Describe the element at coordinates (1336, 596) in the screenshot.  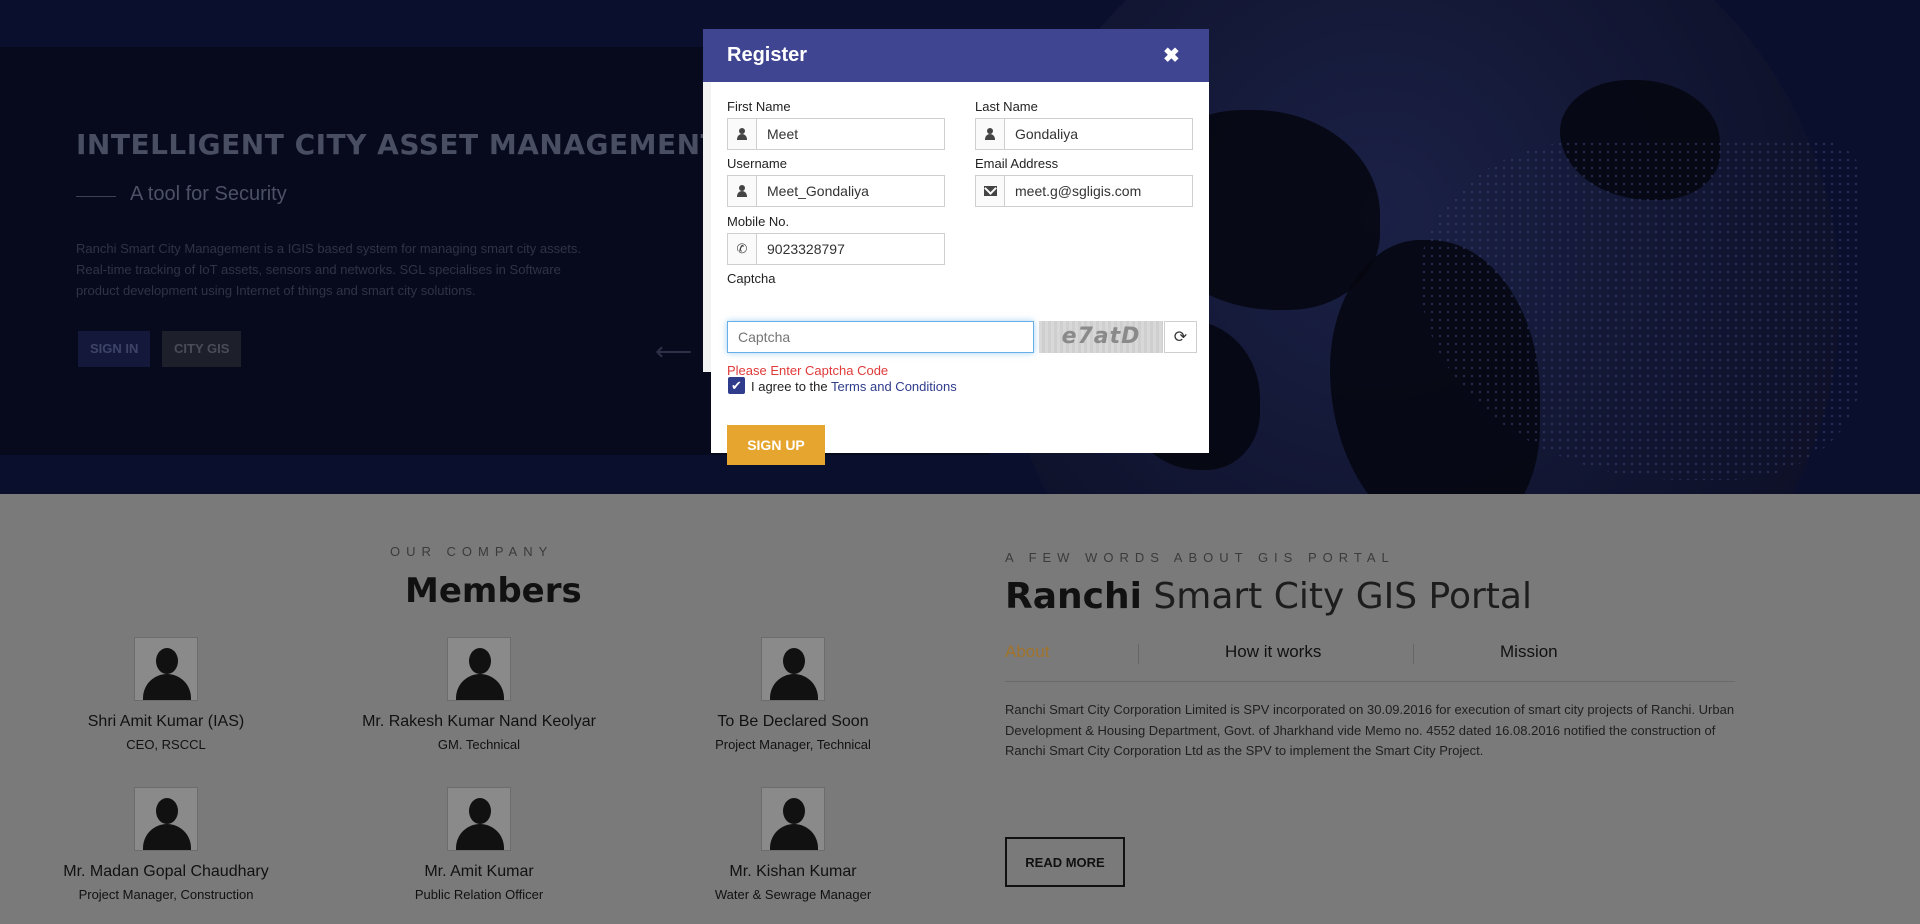
I see `portal-title-rest: Smart City GIS Portal` at that location.